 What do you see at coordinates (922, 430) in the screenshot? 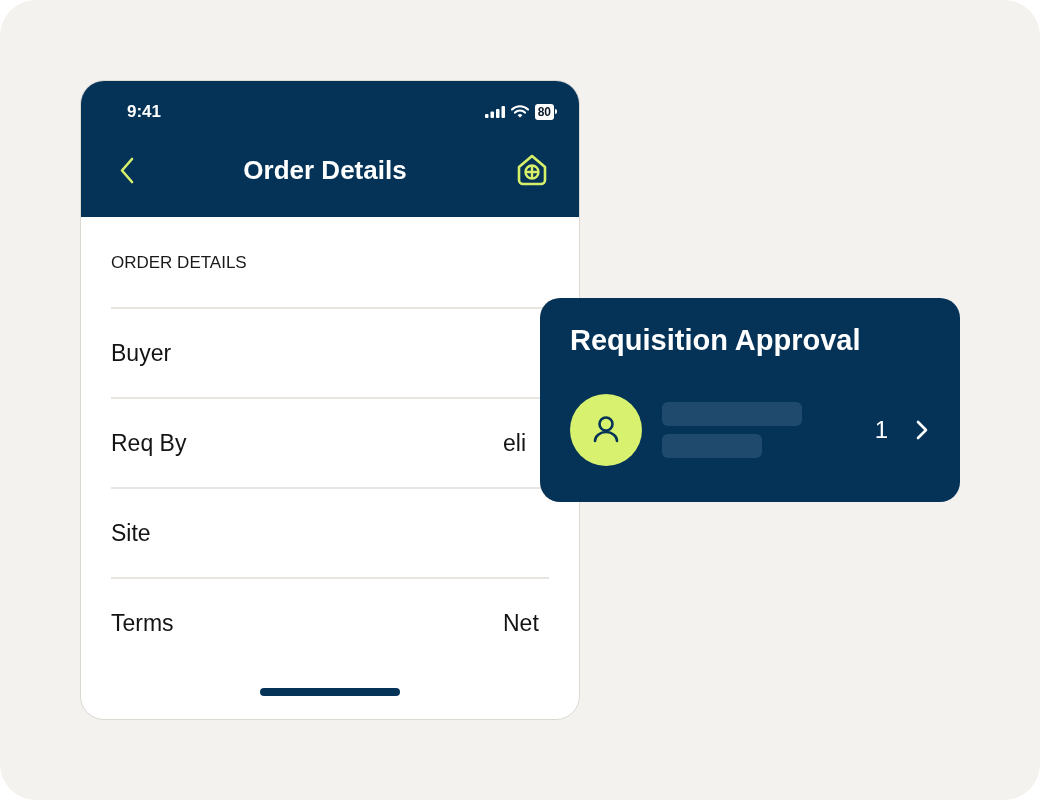
I see `chevron-right-icon` at bounding box center [922, 430].